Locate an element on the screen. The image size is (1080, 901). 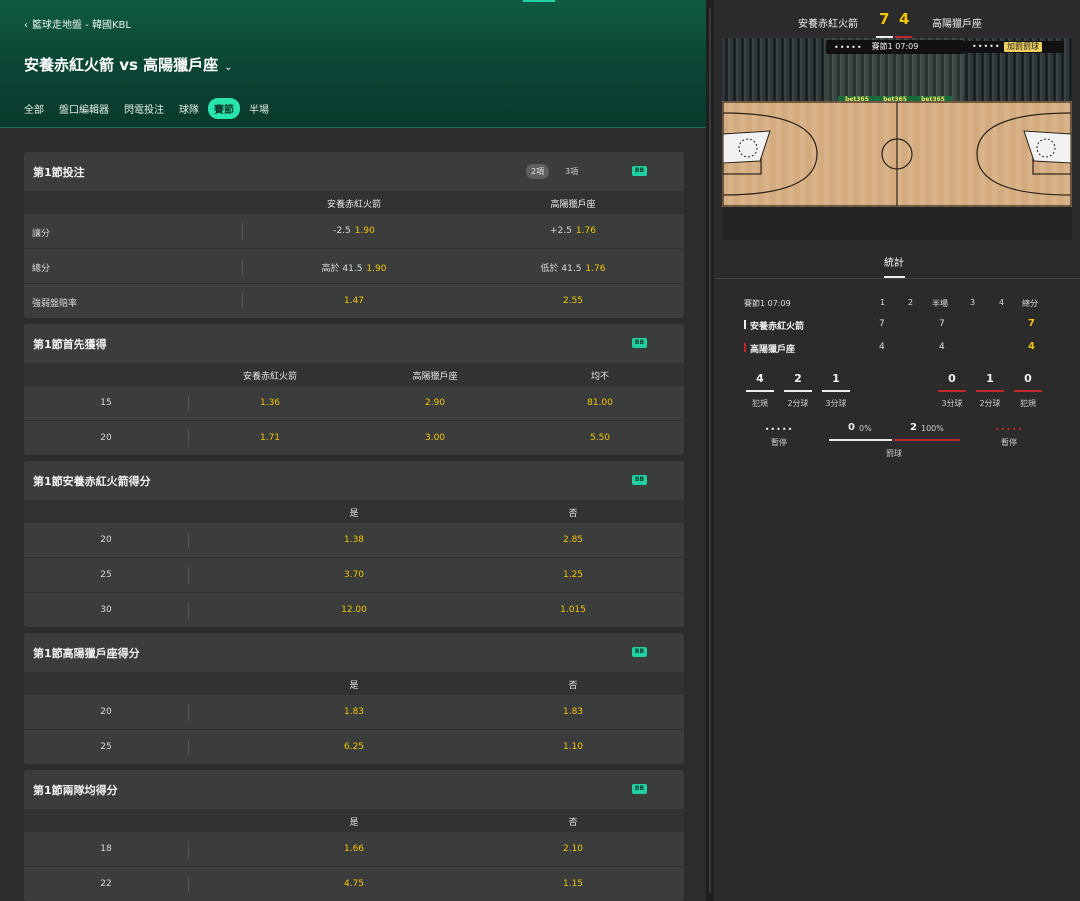
scrollbar-thumb is located at coordinates (710, 450).